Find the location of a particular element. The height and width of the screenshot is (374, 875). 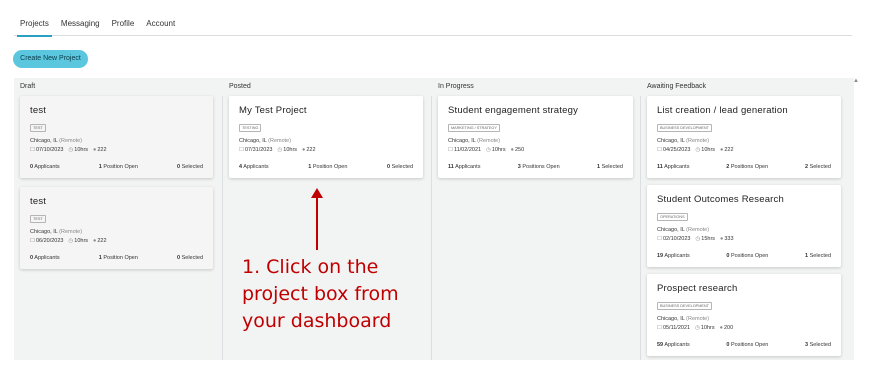

card-date: 07/31/2023 is located at coordinates (258, 150).